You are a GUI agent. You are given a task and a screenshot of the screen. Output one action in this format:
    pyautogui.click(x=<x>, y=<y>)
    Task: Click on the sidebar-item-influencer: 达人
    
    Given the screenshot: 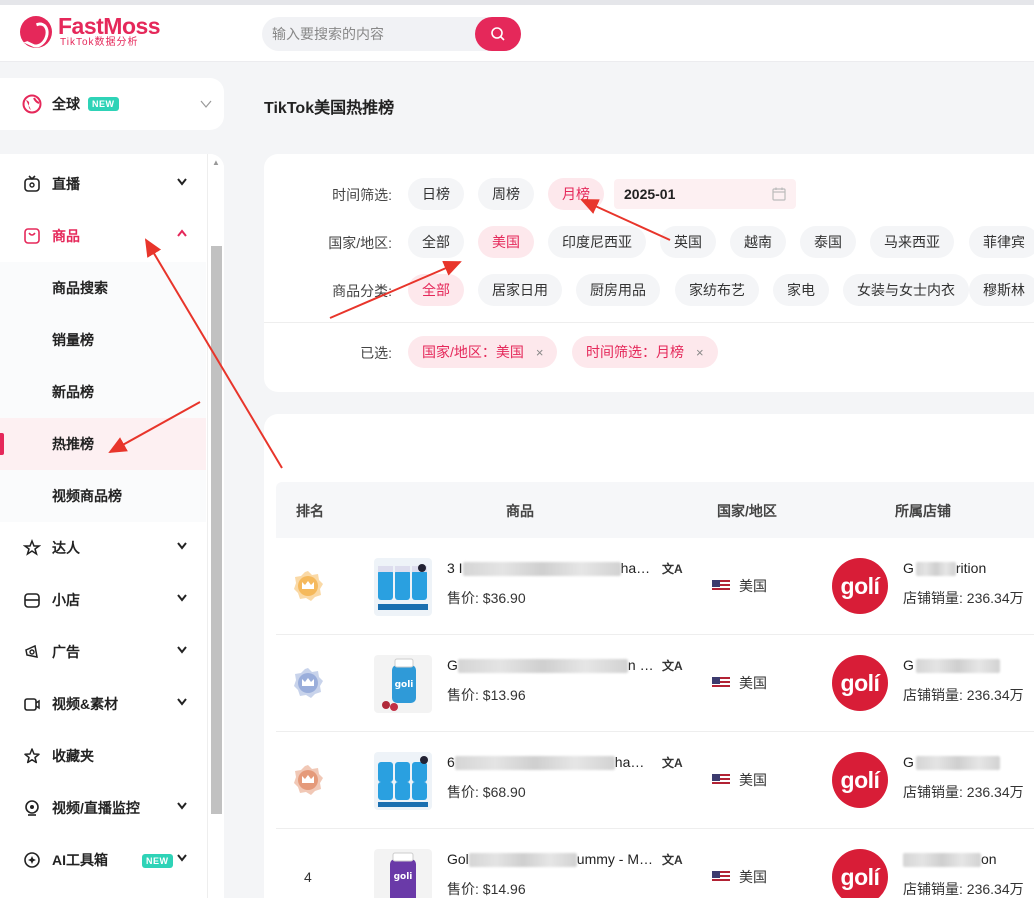 What is the action you would take?
    pyautogui.click(x=103, y=548)
    